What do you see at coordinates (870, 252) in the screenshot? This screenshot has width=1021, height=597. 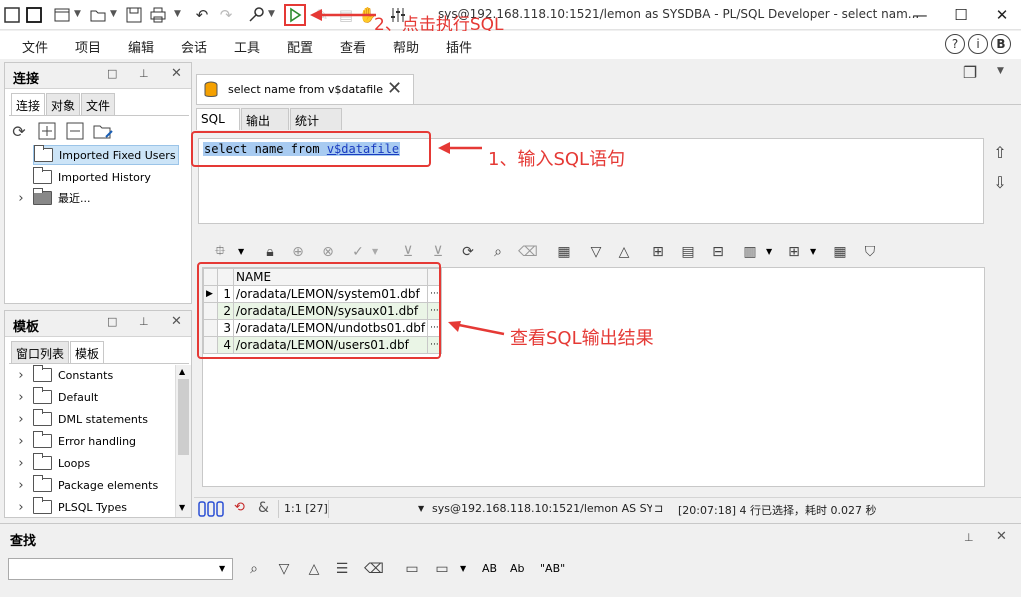 I see `filter-icon: ⛉` at bounding box center [870, 252].